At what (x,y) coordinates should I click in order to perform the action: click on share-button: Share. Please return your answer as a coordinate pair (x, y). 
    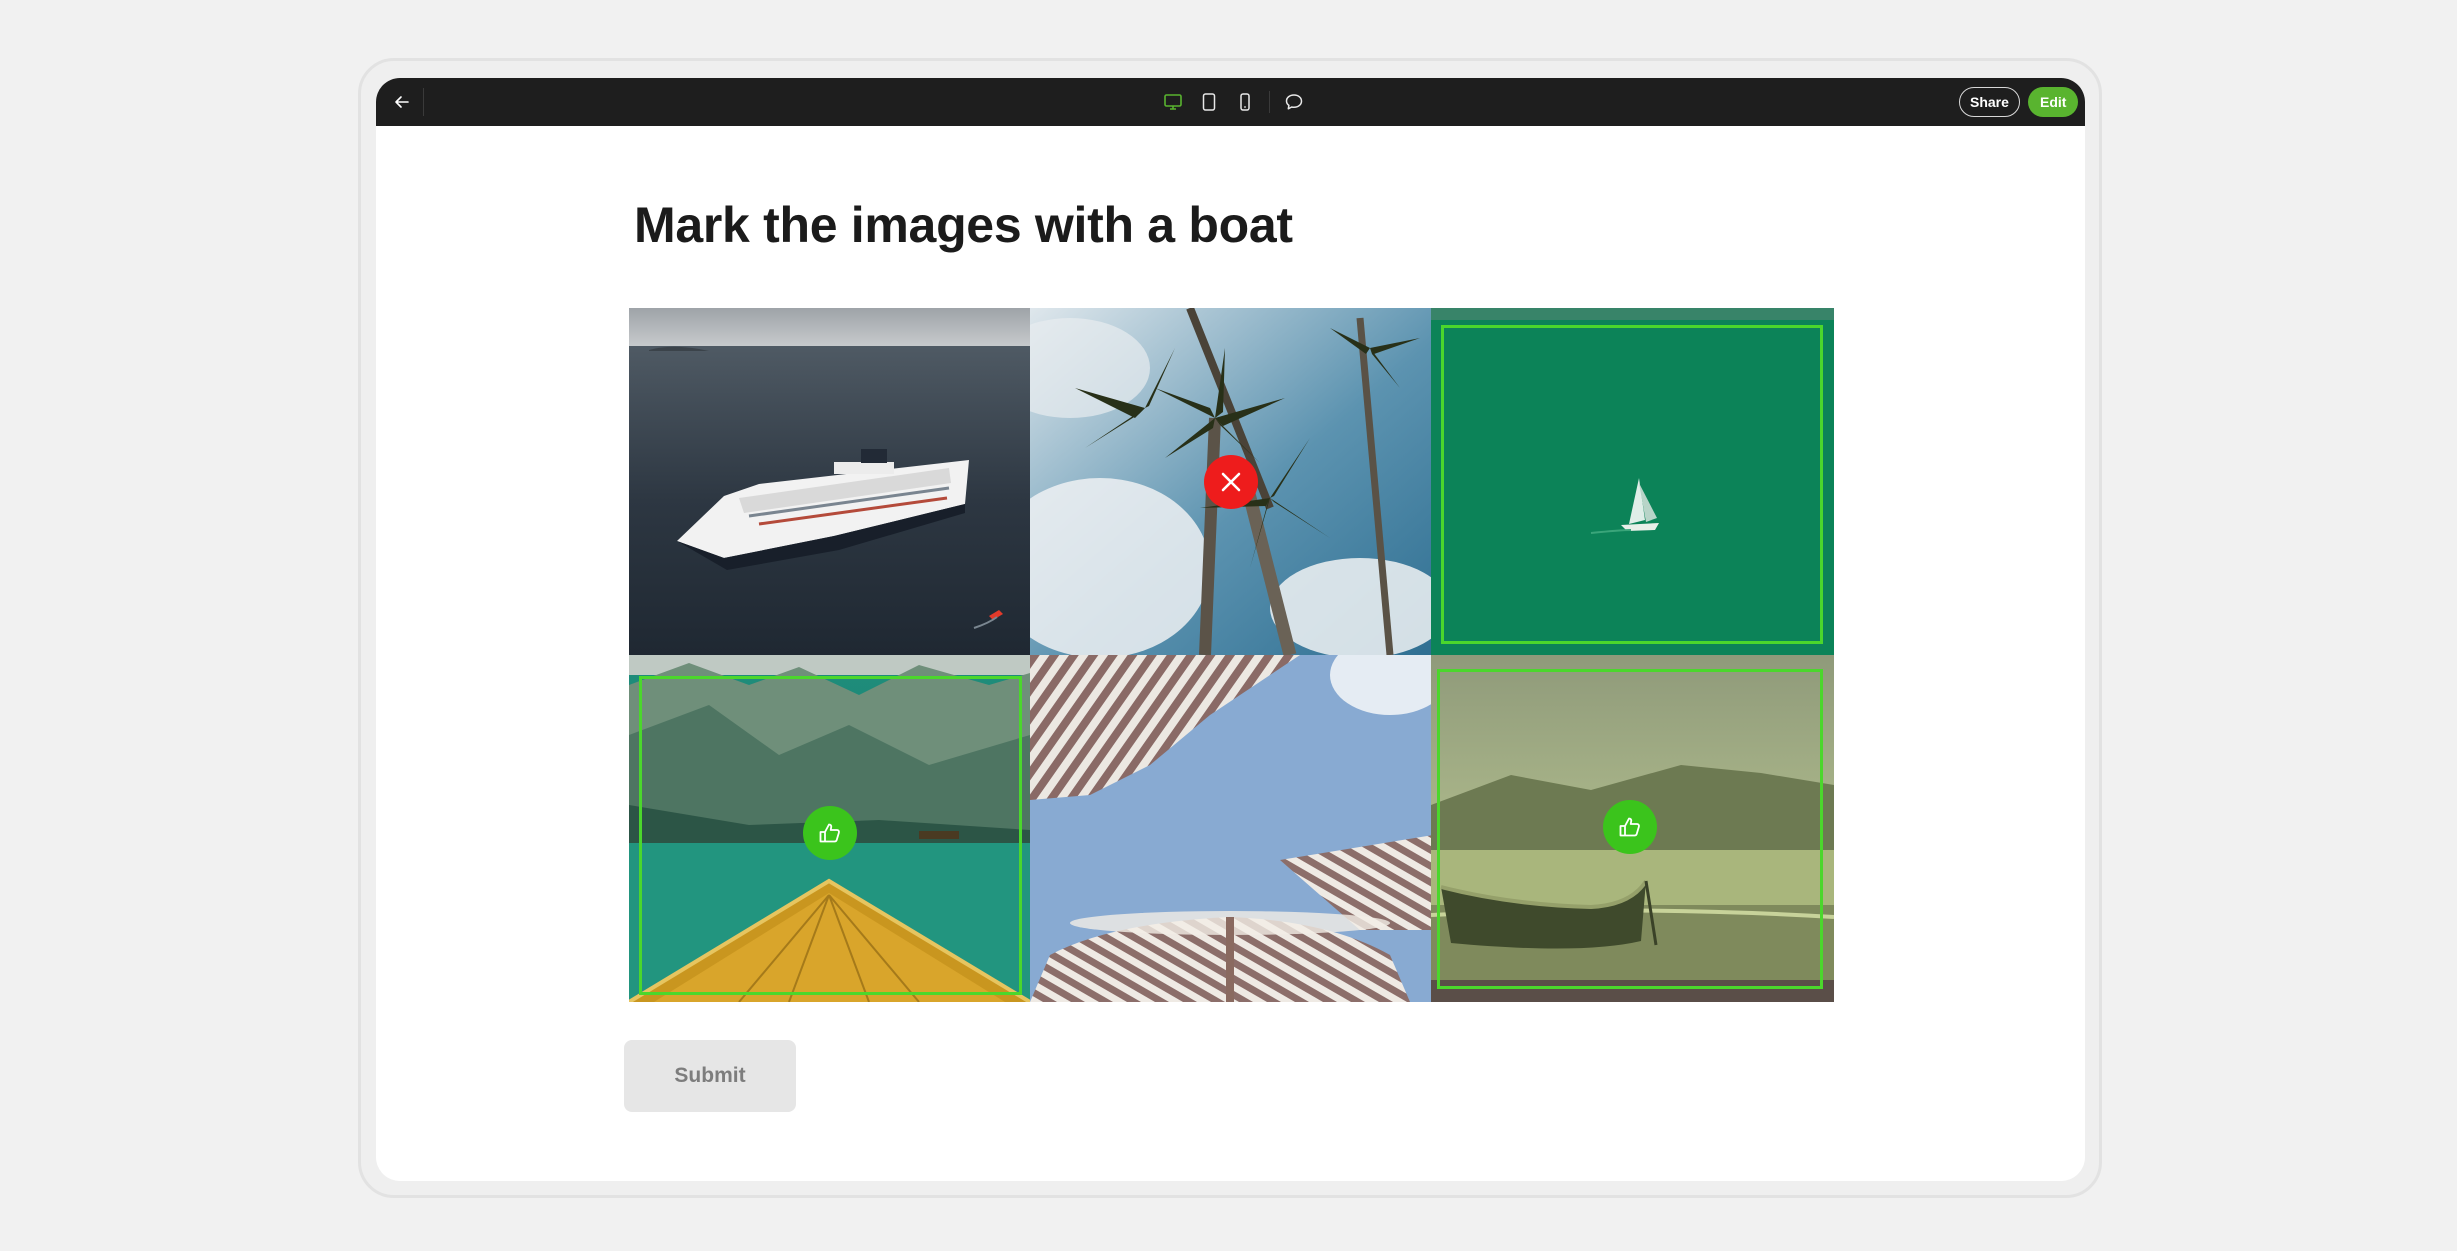
    Looking at the image, I should click on (1989, 102).